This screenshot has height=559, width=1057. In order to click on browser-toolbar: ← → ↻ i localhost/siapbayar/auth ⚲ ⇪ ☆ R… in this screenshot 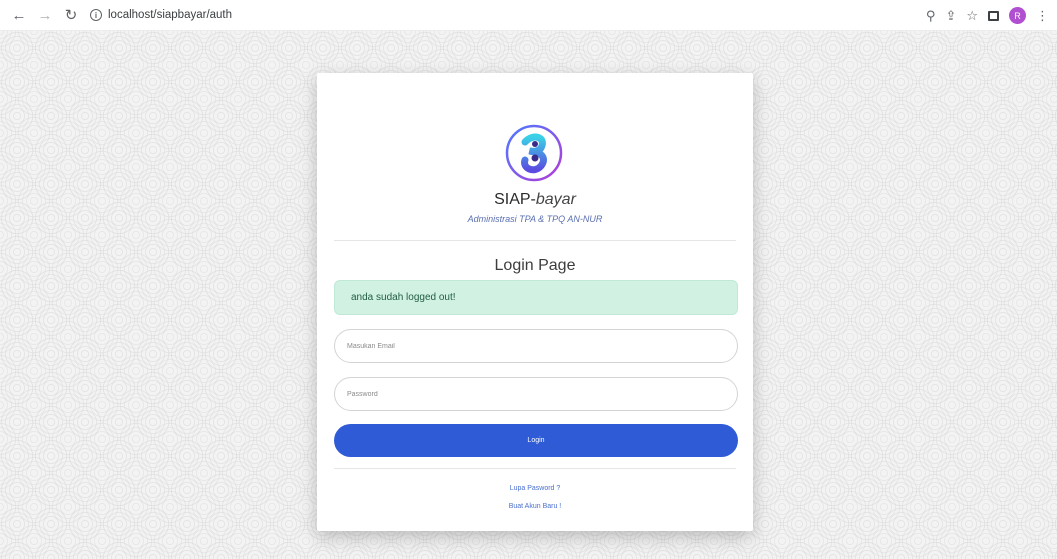, I will do `click(528, 15)`.